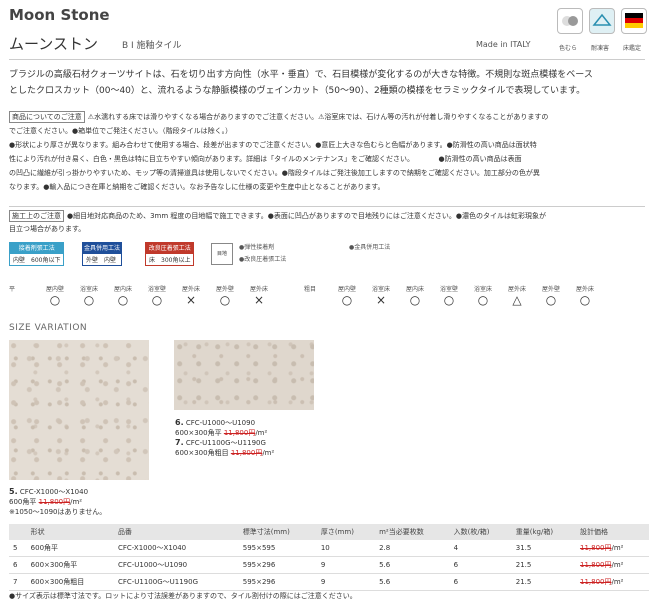  Describe the element at coordinates (12, 289) in the screenshot. I see `usage-row-label: 平` at that location.